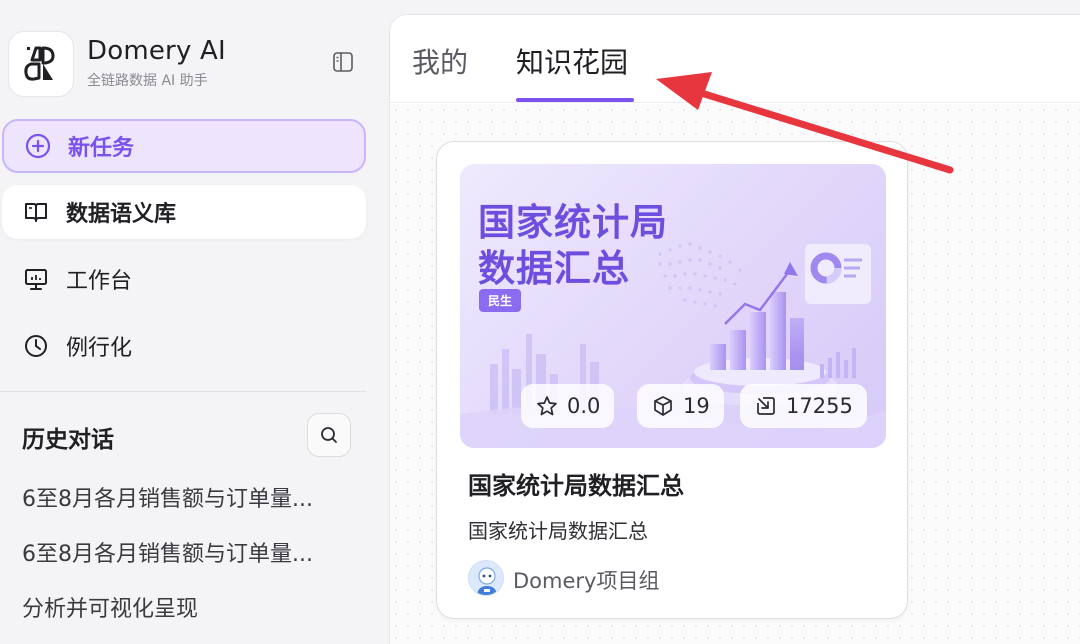 This screenshot has width=1080, height=644. What do you see at coordinates (184, 279) in the screenshot?
I see `sidebar-item-workbench: 工作台` at bounding box center [184, 279].